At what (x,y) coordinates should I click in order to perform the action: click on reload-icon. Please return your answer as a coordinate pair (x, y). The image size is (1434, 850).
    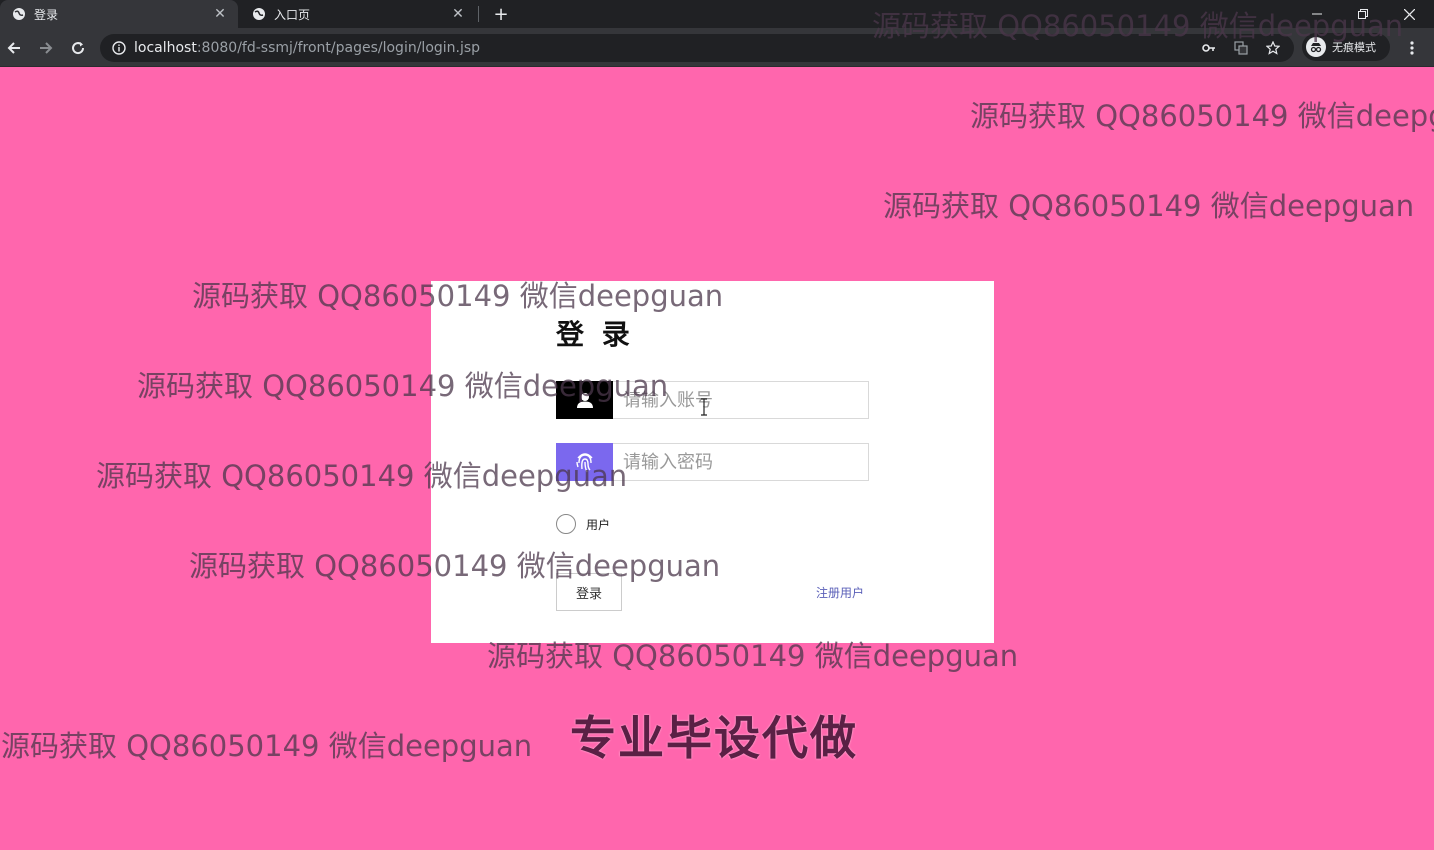
    Looking at the image, I should click on (78, 48).